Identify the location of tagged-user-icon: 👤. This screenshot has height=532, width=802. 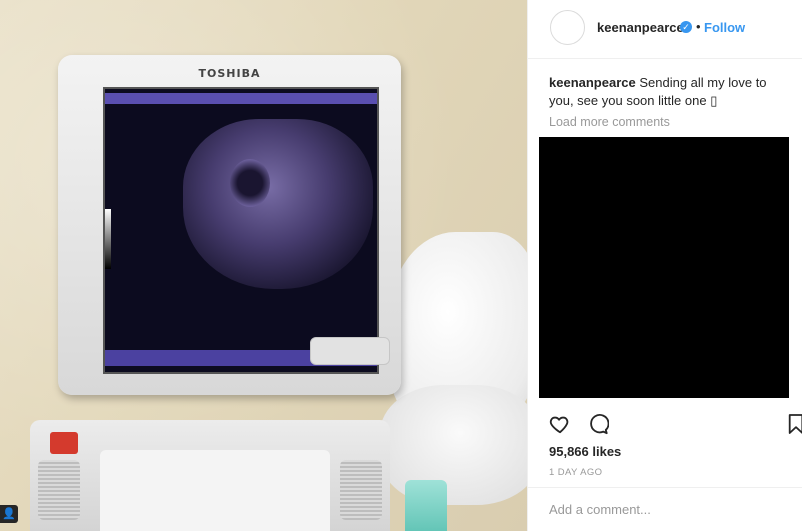
(9, 514).